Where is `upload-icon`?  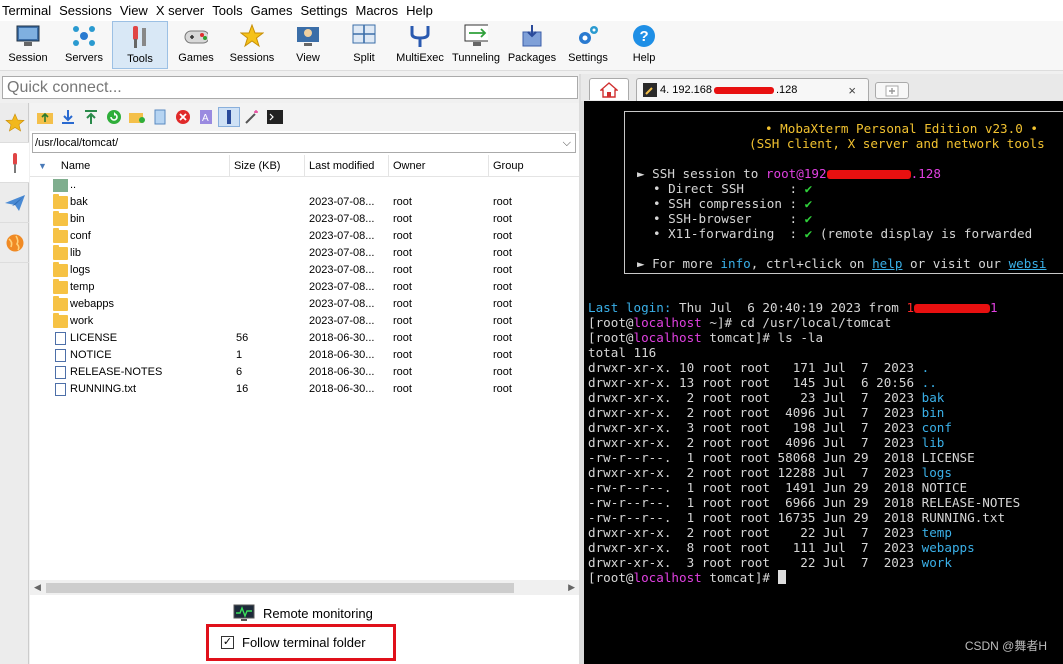
upload-icon is located at coordinates (91, 117).